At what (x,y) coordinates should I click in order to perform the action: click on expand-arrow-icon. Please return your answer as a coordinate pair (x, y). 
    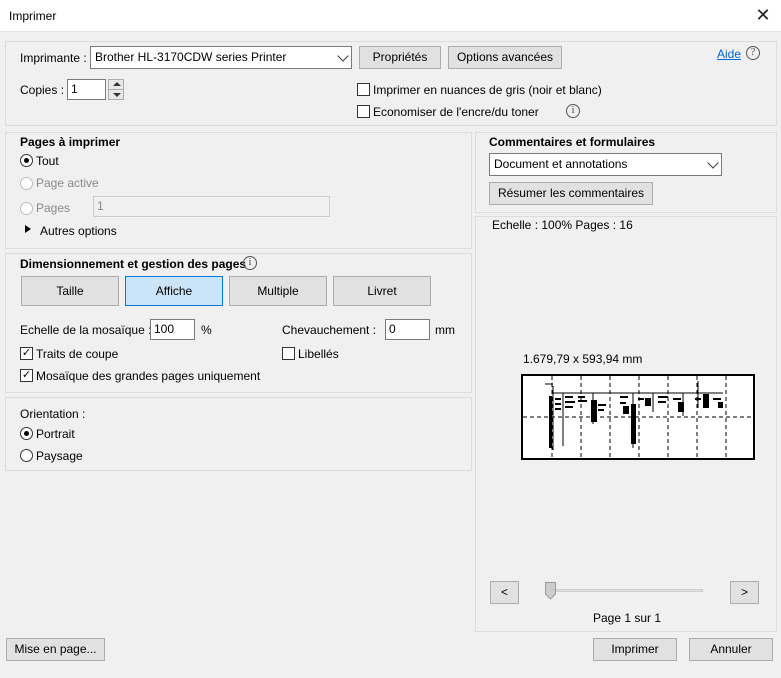
    Looking at the image, I should click on (28, 229).